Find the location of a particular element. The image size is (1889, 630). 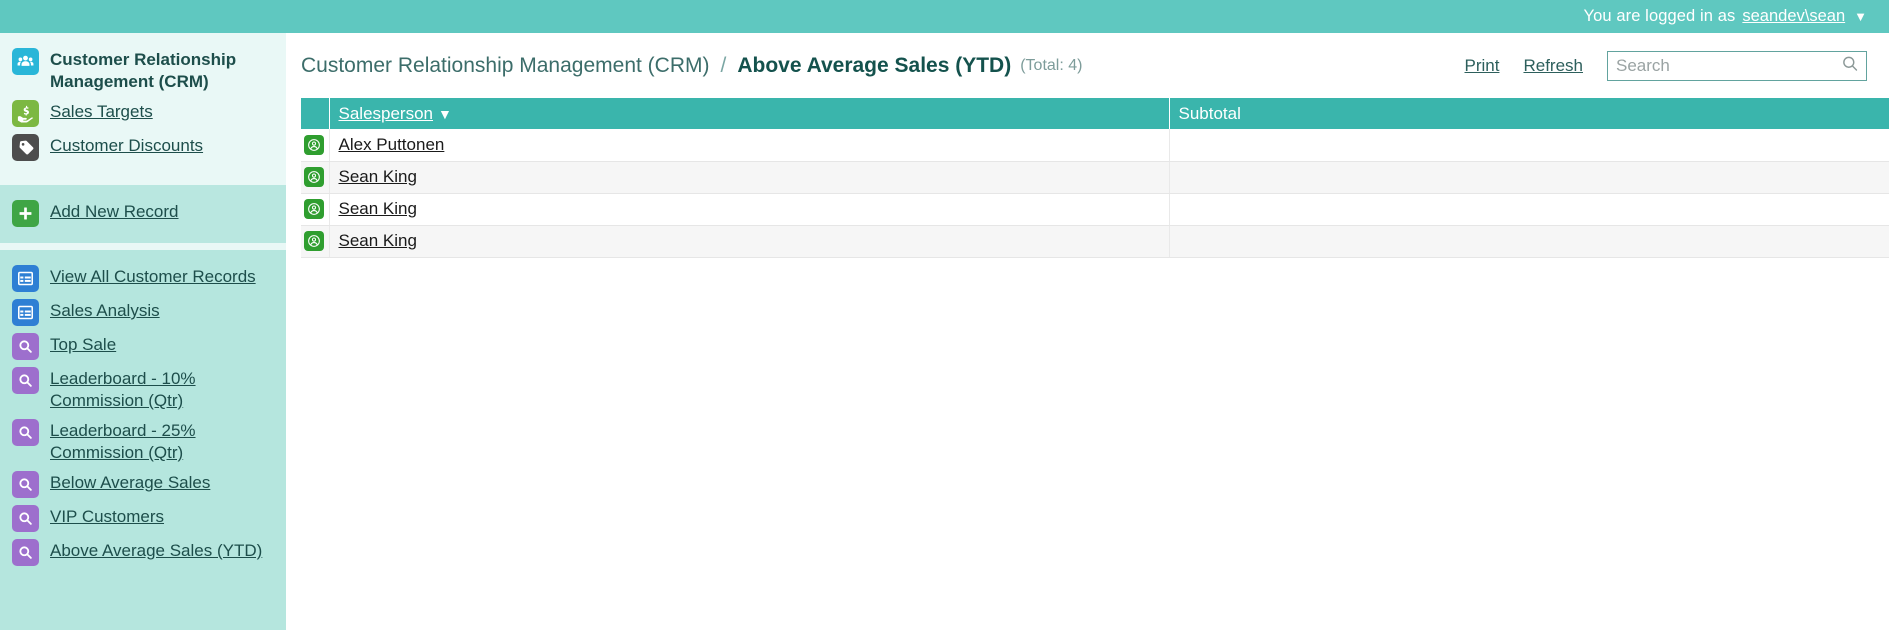

sidebar-item-label: Top Sale is located at coordinates (83, 344).